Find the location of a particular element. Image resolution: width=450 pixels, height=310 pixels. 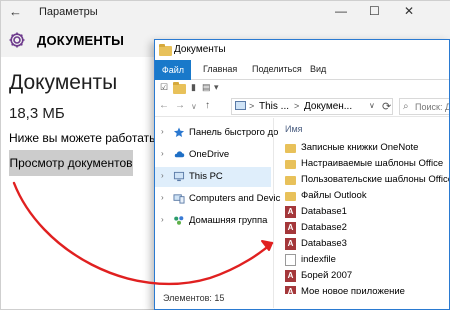

search-input: ⌕ Поиск: Д is located at coordinates (424, 106).